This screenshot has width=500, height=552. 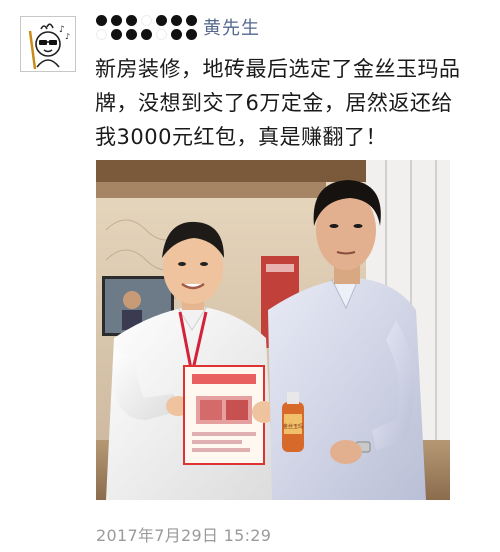 What do you see at coordinates (146, 27) in the screenshot?
I see `censored-name-mosaic` at bounding box center [146, 27].